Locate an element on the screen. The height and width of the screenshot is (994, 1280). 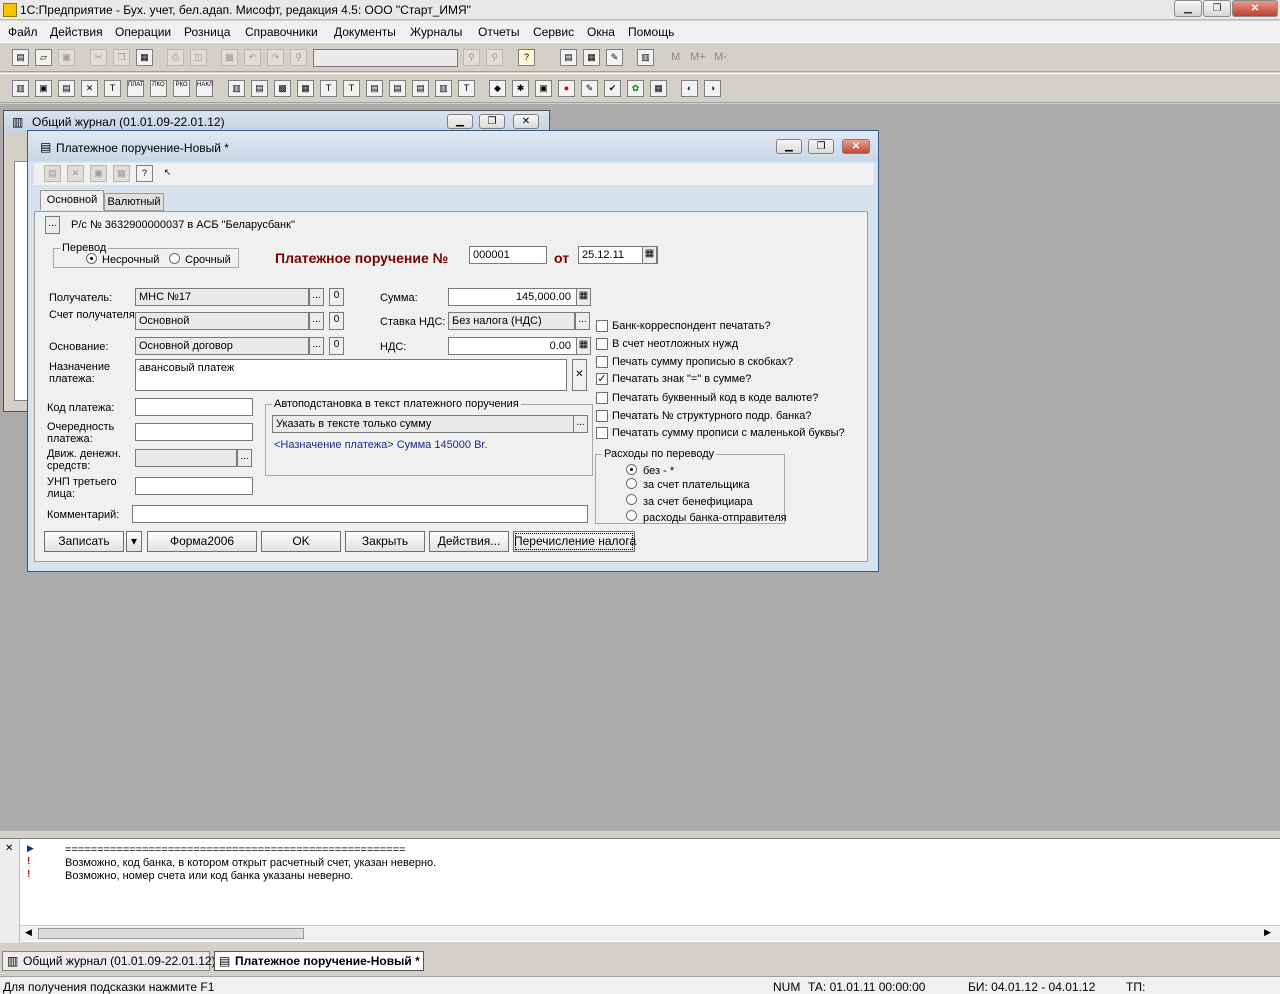
purpose-clear-button: ✕ is located at coordinates (579, 375).